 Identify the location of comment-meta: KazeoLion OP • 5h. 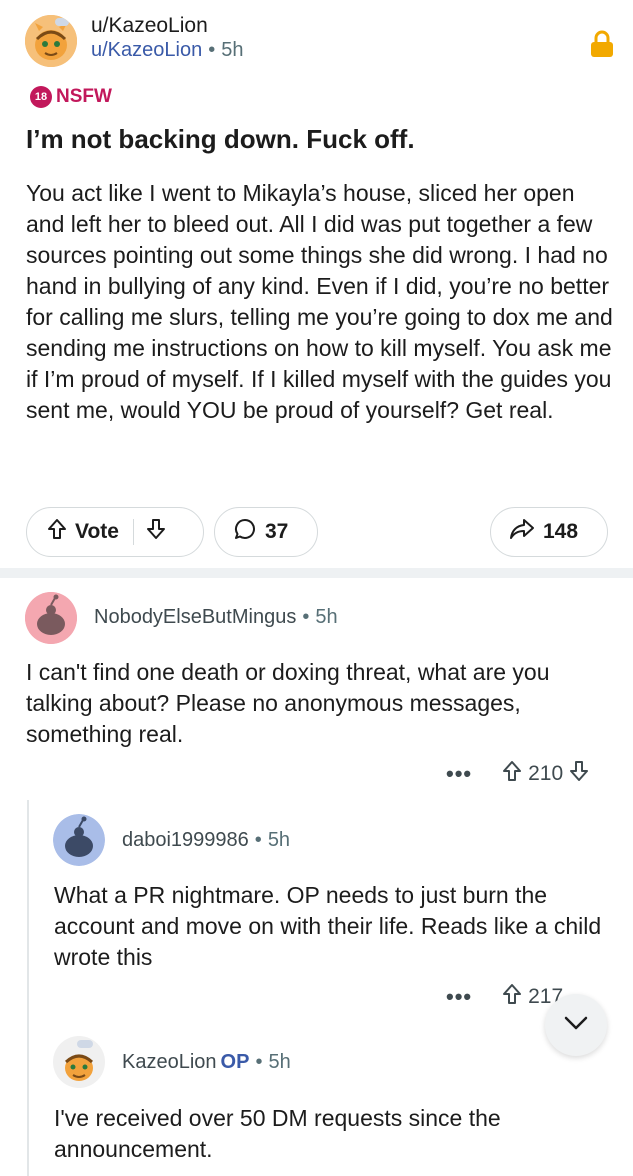
(206, 1062).